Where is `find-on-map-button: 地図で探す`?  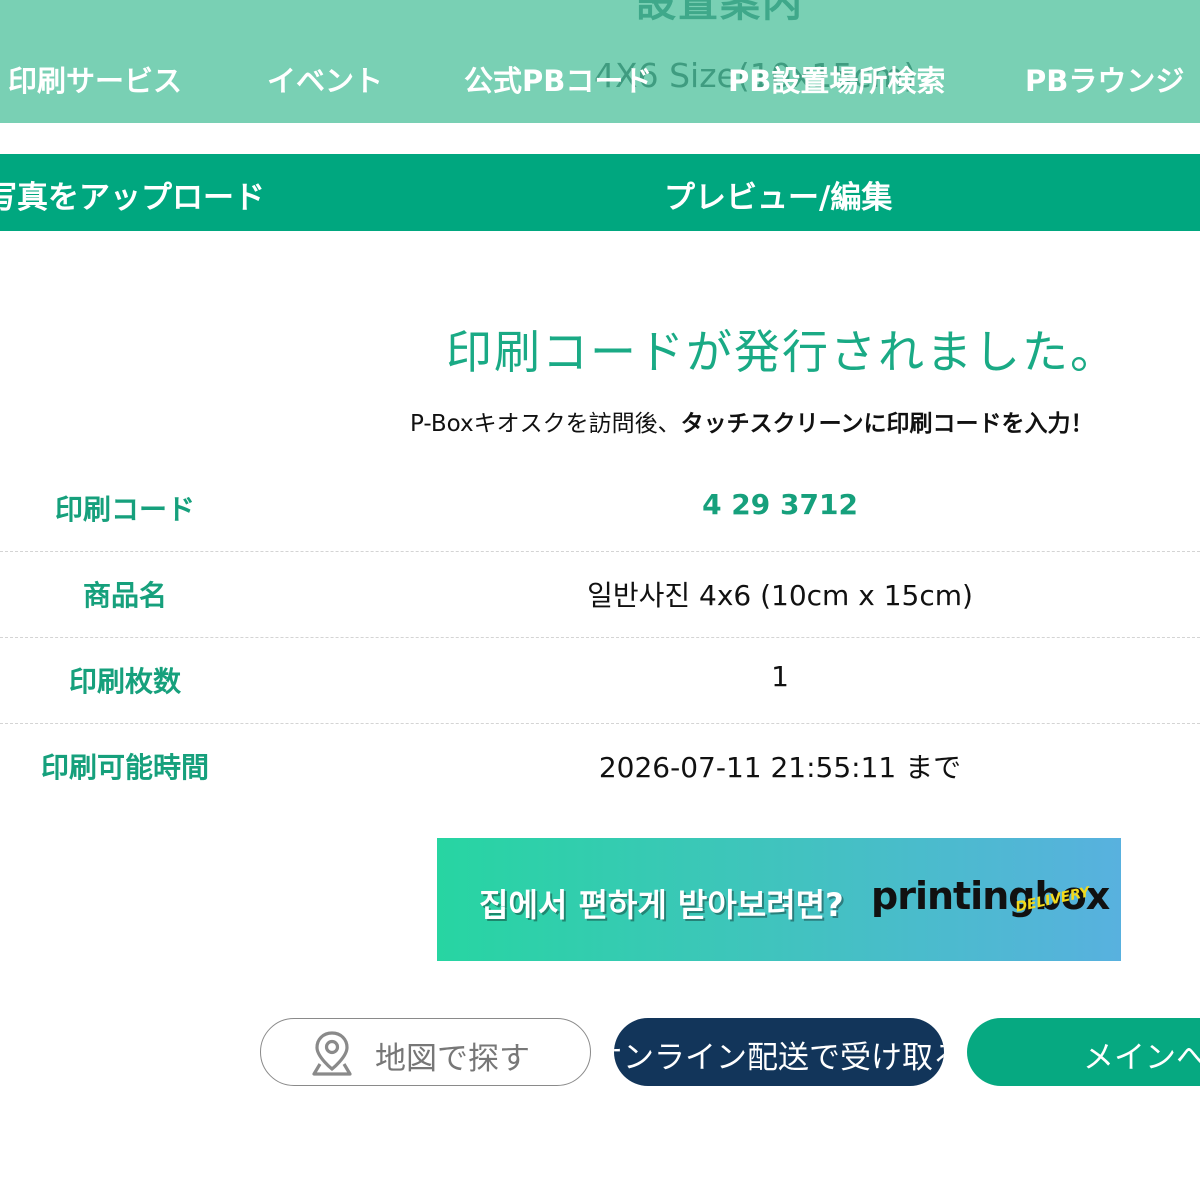 find-on-map-button: 地図で探す is located at coordinates (425, 1052).